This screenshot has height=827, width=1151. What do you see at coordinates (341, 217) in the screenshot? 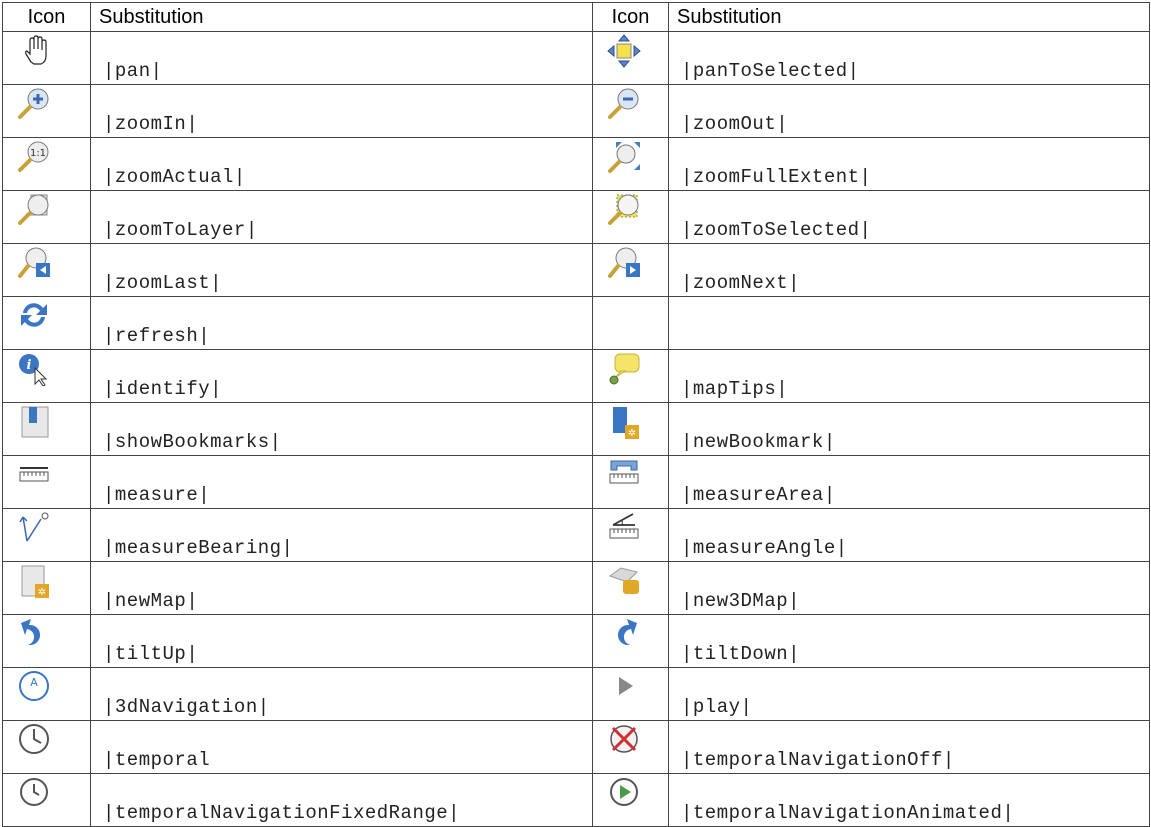
I see `substitution-cell: |zoomToLayer|` at bounding box center [341, 217].